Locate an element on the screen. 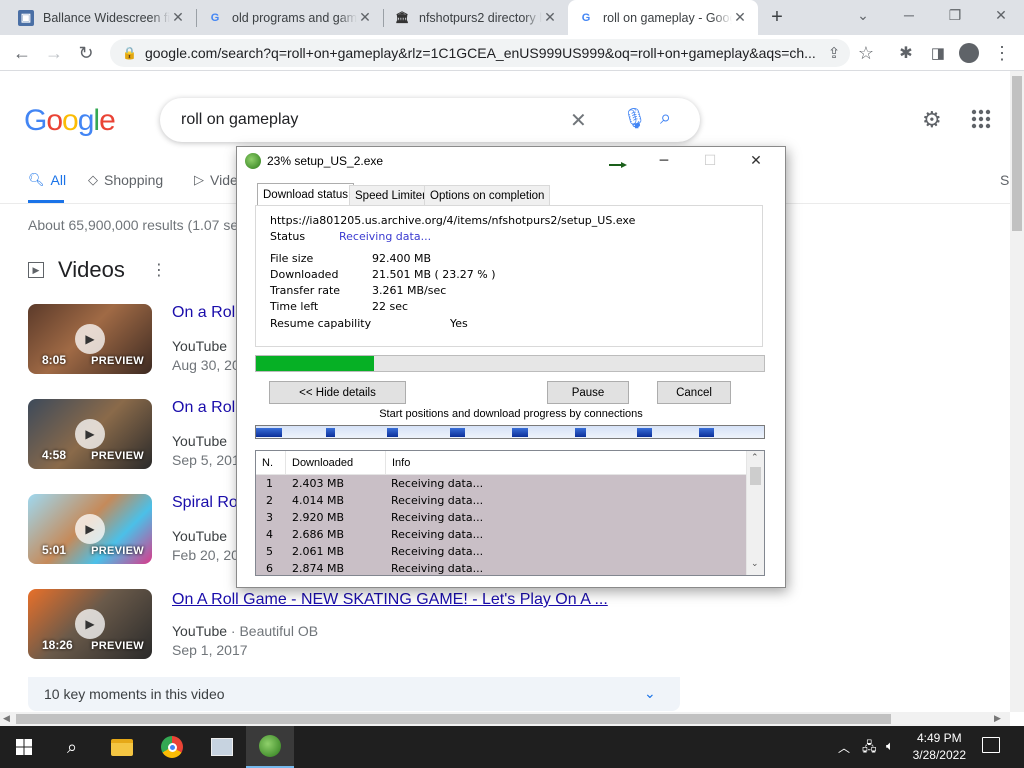 This screenshot has width=1024, height=768. vertical-scroll-thumb is located at coordinates (1017, 153).